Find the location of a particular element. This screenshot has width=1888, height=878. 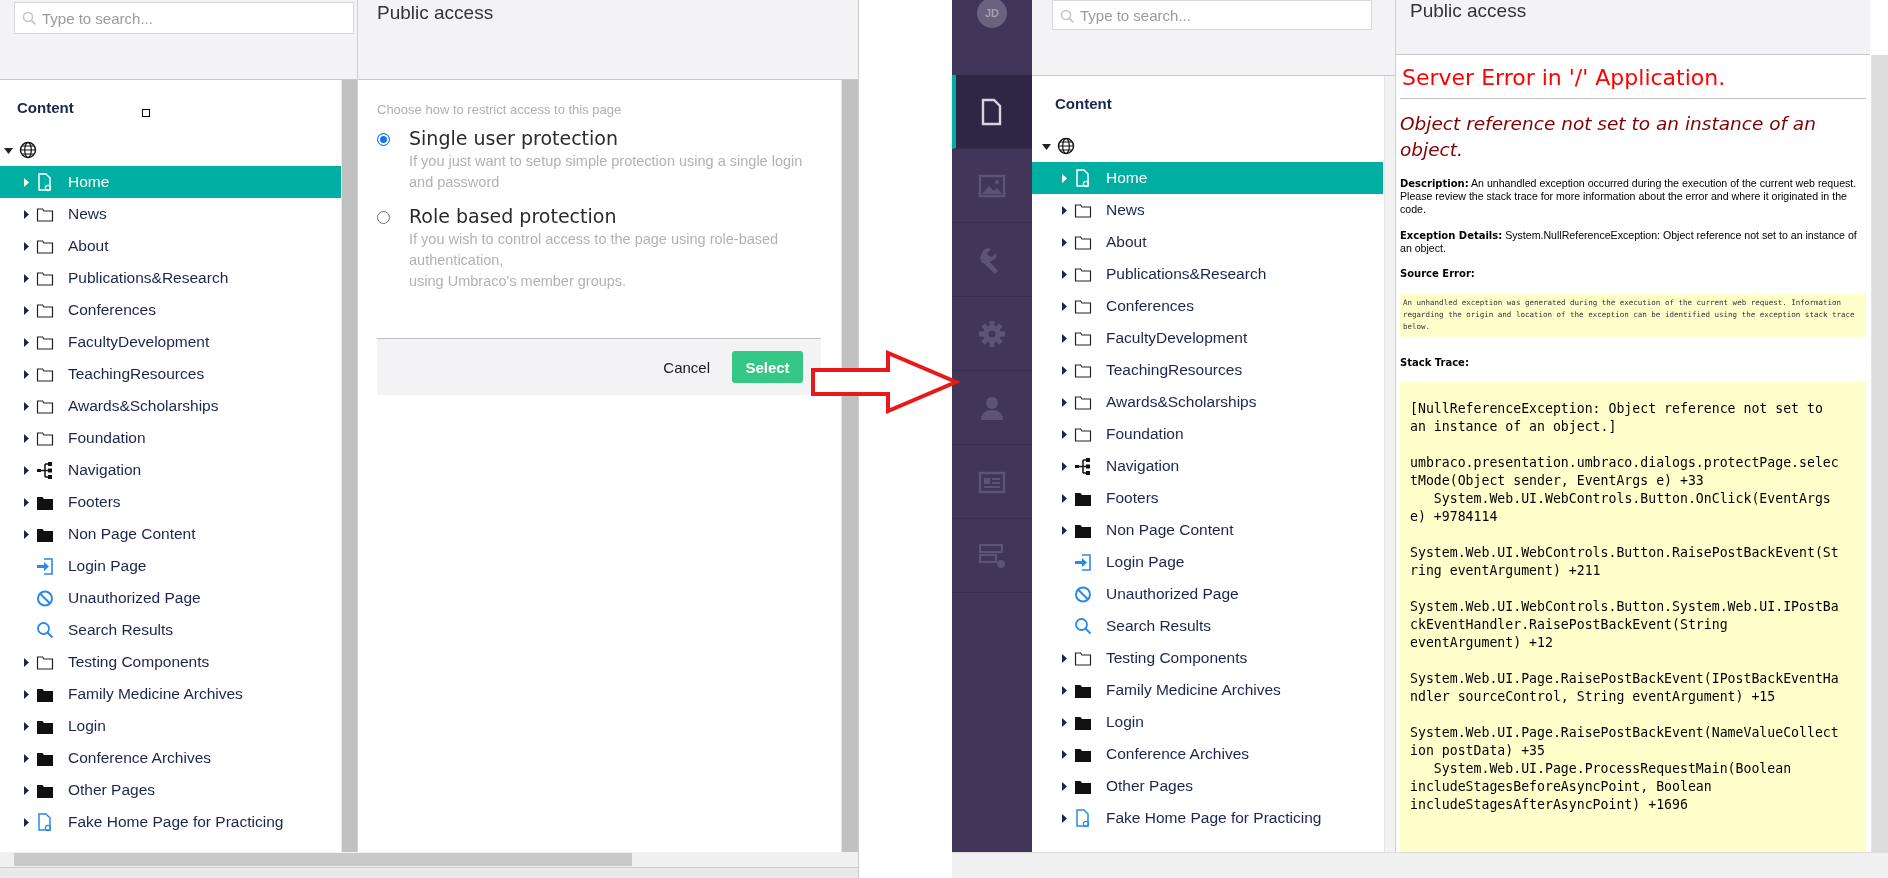

error-heading: Server Error in '/' Application. is located at coordinates (1564, 77).